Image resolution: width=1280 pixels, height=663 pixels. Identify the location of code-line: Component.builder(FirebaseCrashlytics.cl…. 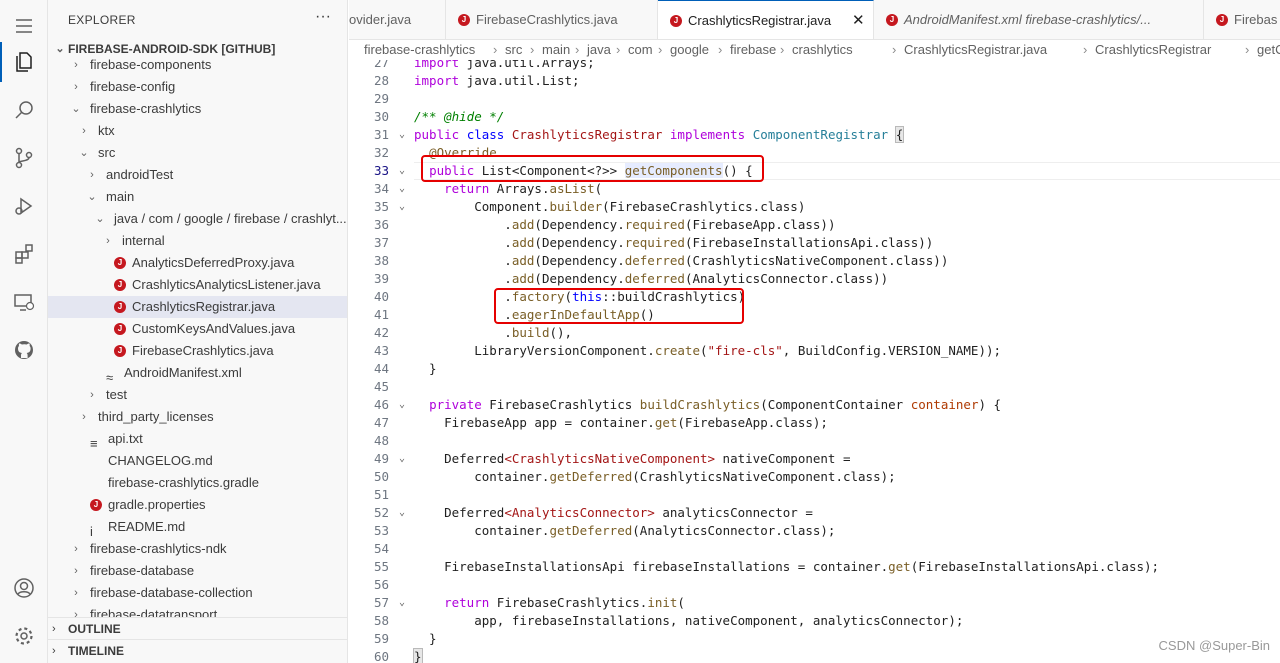
(609, 207).